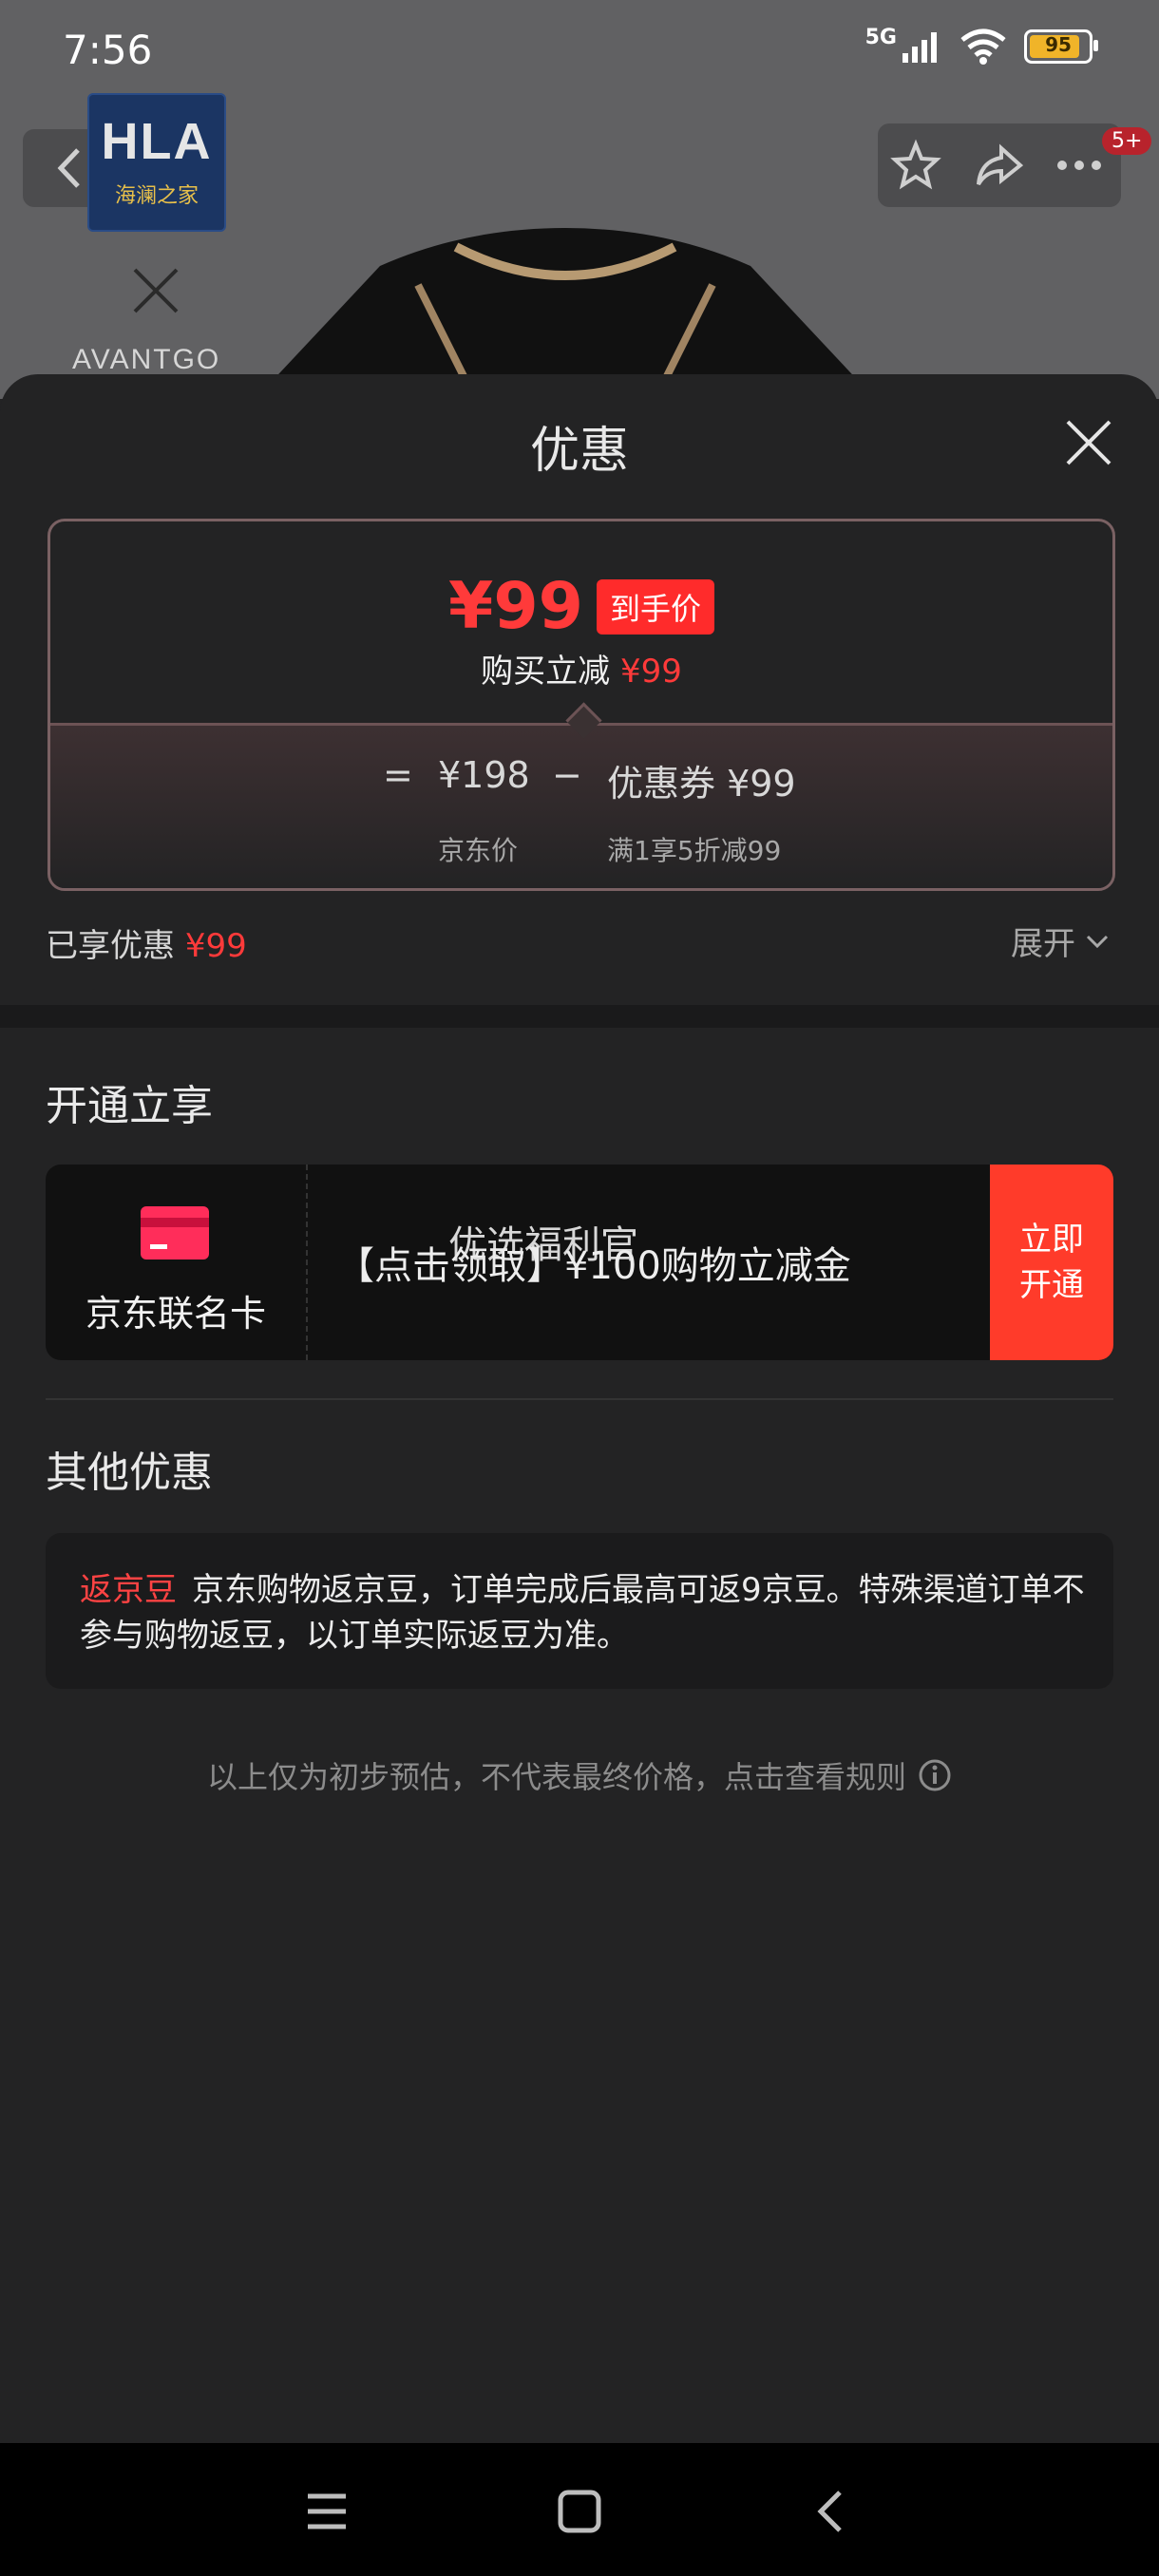 Image resolution: width=1159 pixels, height=2576 pixels. Describe the element at coordinates (567, 775) in the screenshot. I see `minus-sign: −` at that location.